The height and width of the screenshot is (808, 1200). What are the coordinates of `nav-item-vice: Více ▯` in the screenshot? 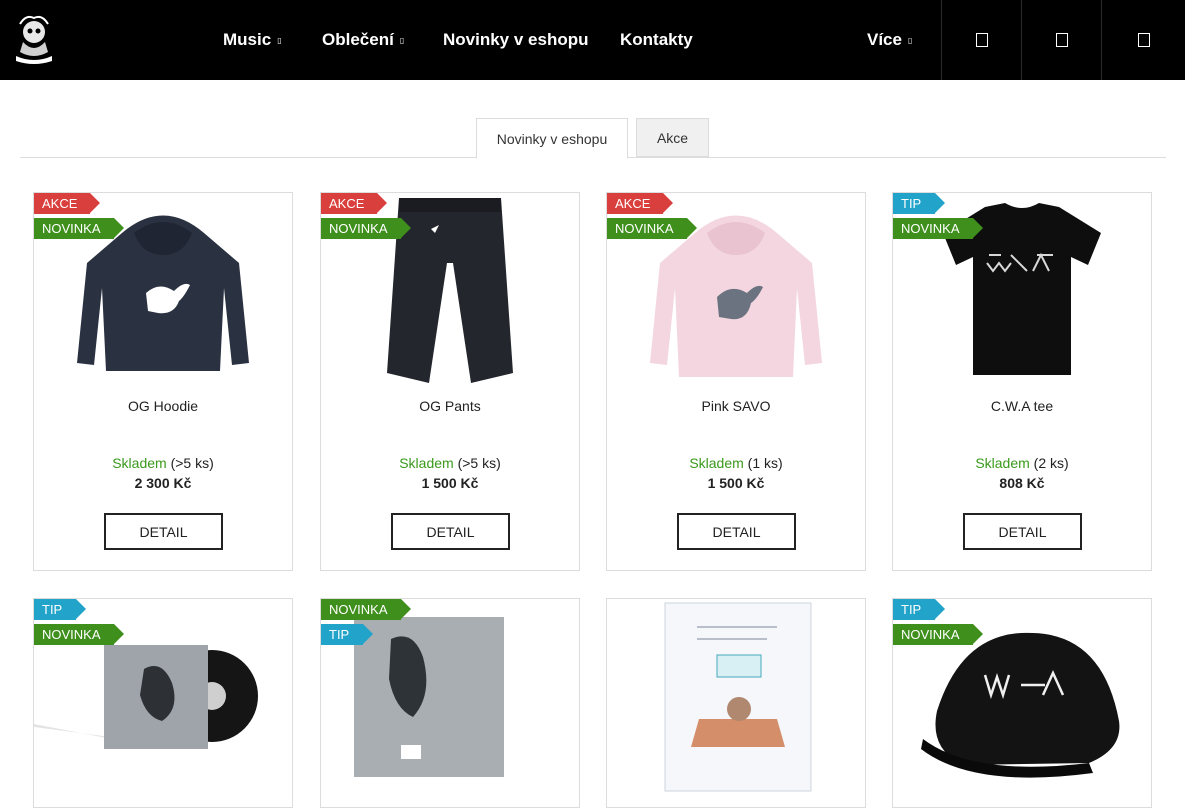 It's located at (889, 40).